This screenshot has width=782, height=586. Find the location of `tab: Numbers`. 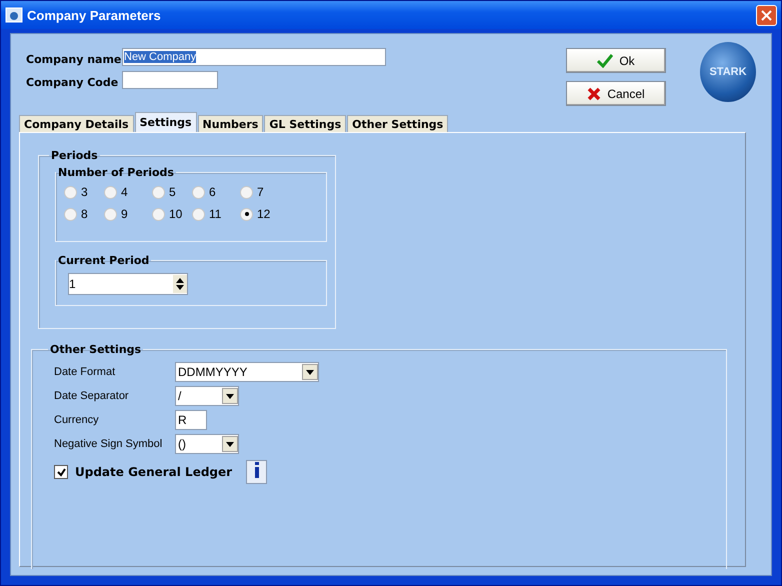

tab: Numbers is located at coordinates (231, 123).